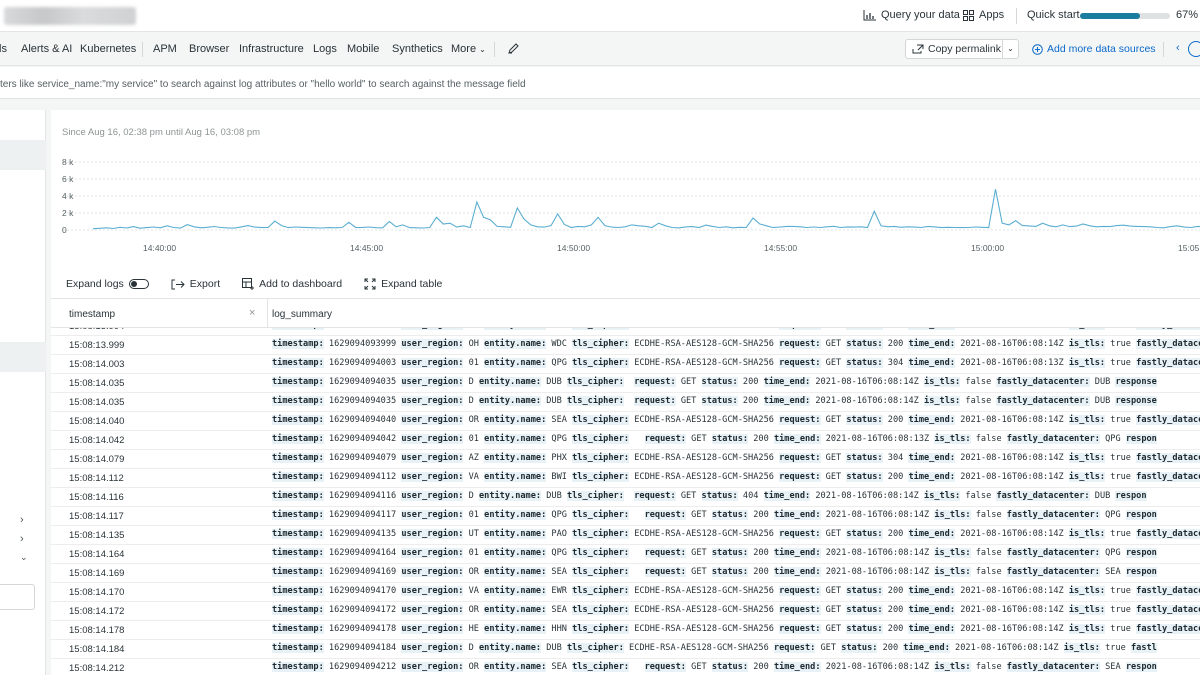 The height and width of the screenshot is (675, 1200). I want to click on sidebar-item-selected, so click(23, 155).